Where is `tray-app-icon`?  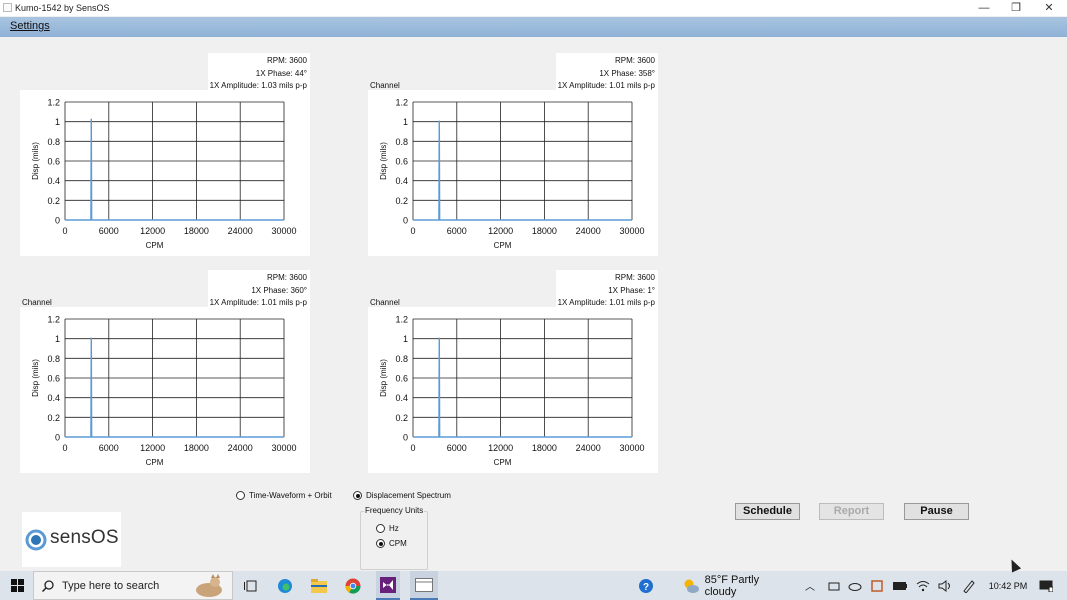 tray-app-icon is located at coordinates (877, 585).